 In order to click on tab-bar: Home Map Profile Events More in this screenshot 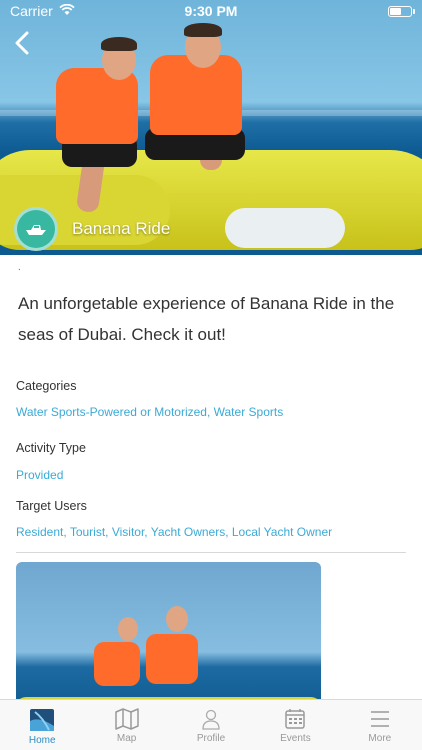, I will do `click(211, 724)`.